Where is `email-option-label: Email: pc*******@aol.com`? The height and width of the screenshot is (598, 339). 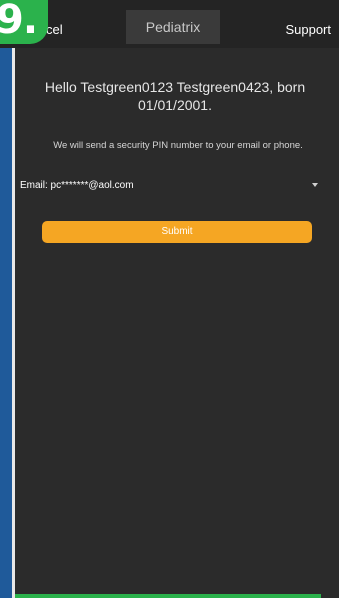
email-option-label: Email: pc*******@aol.com is located at coordinates (77, 185).